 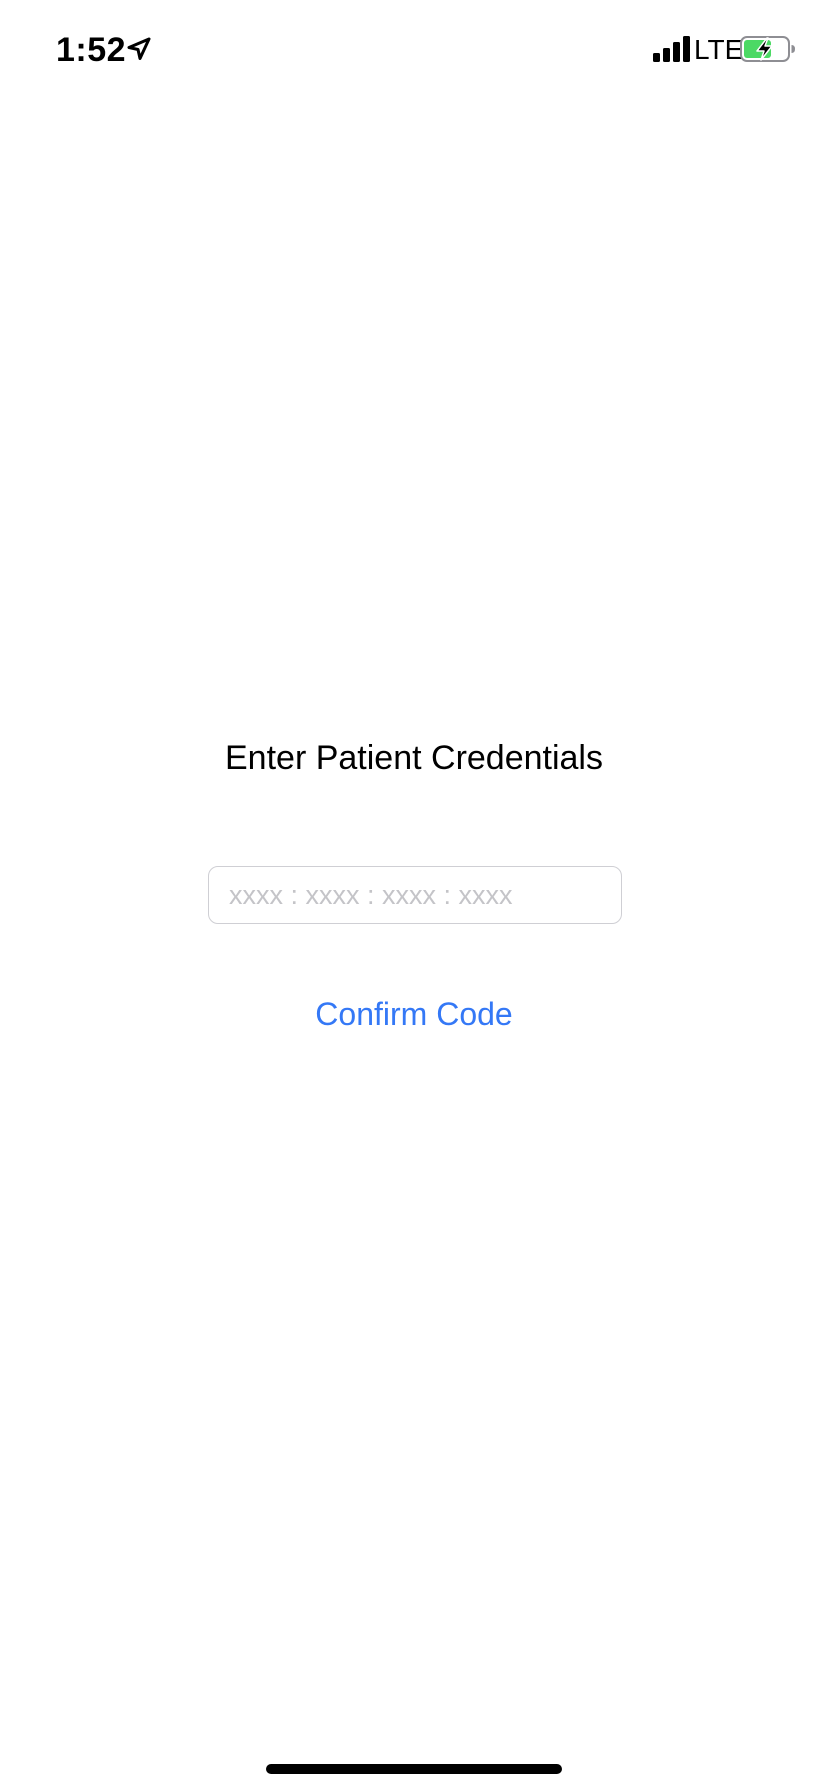 What do you see at coordinates (719, 49) in the screenshot?
I see `network-type-label: LTE` at bounding box center [719, 49].